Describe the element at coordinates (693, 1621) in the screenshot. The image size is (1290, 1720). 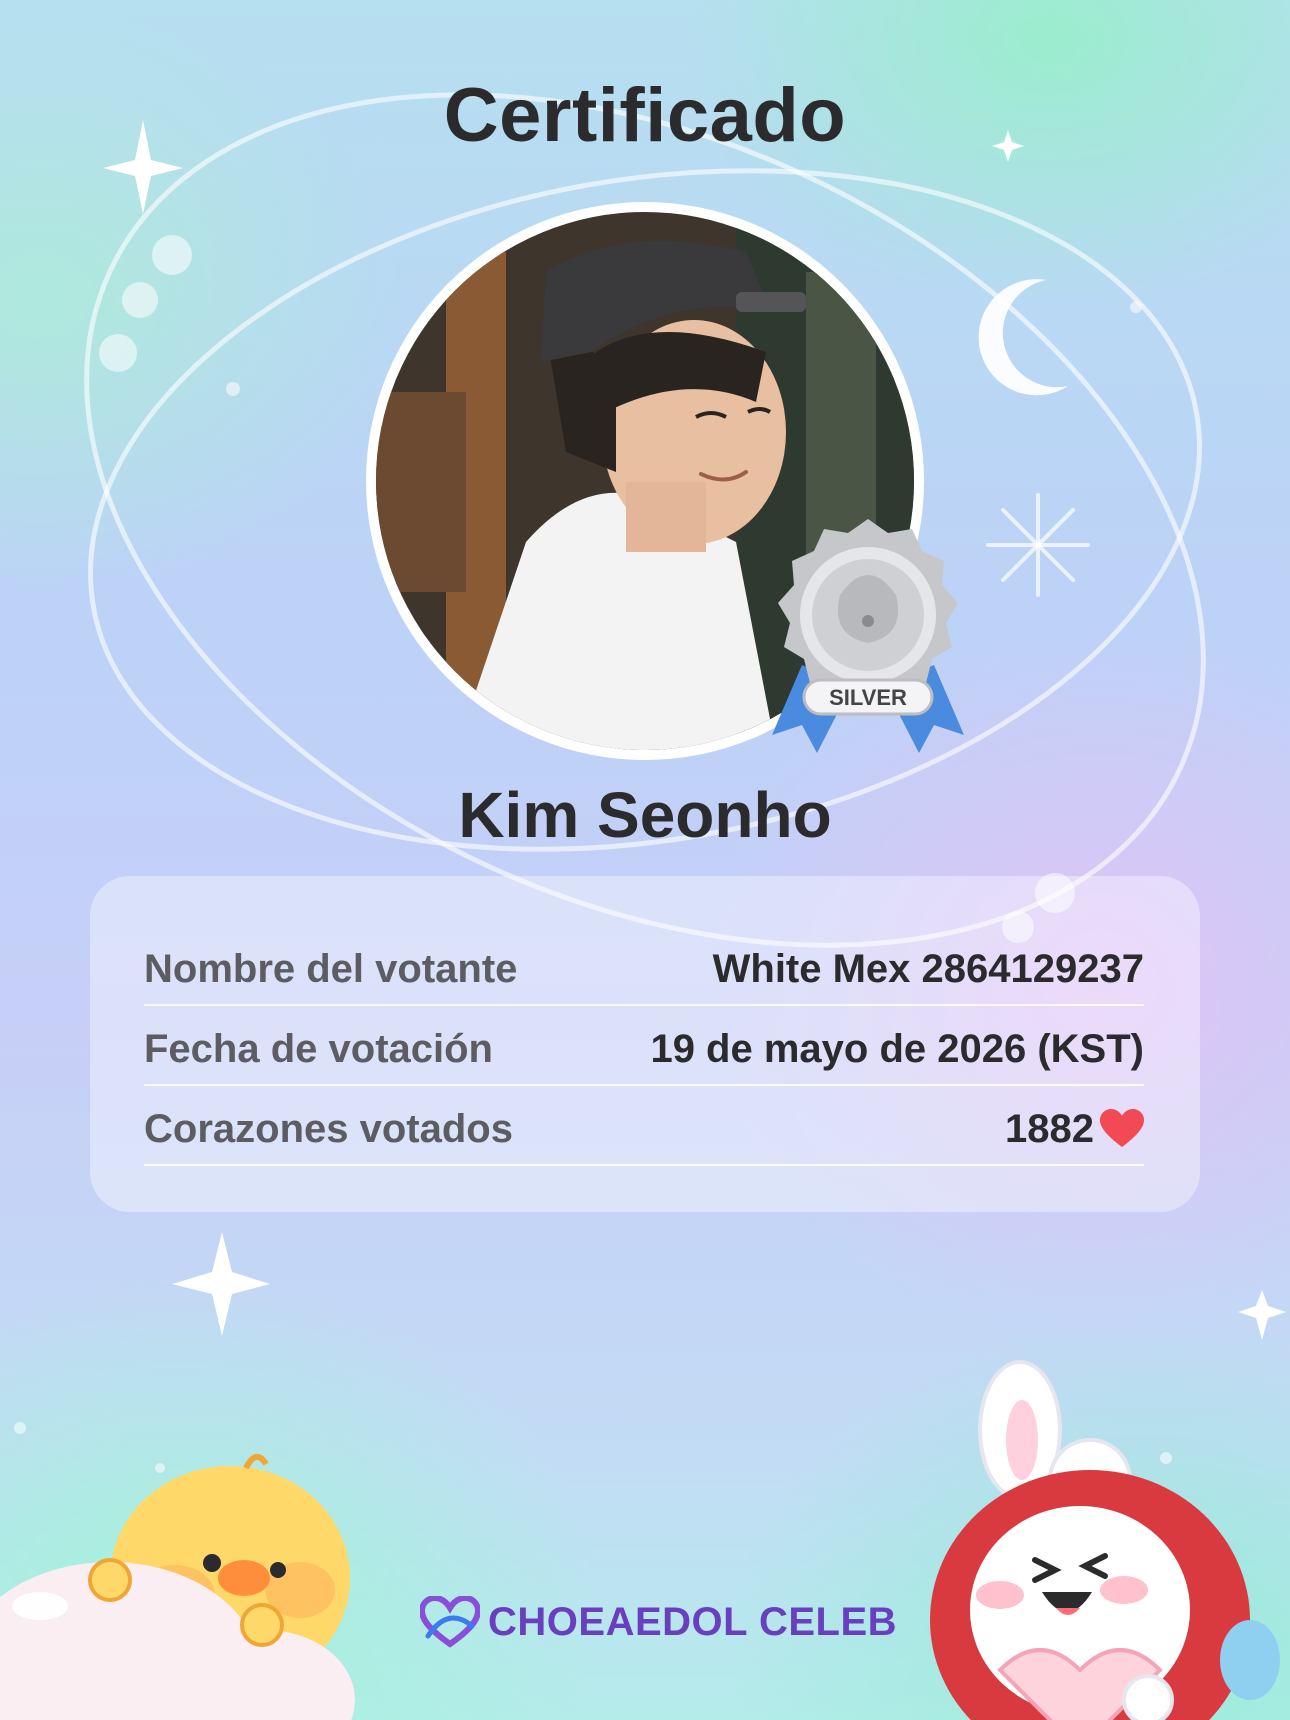
I see `brand-name: CHOEAEDOL CELEB` at that location.